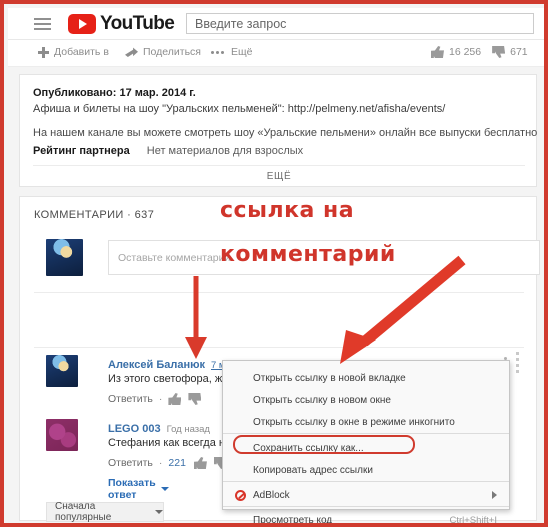 The height and width of the screenshot is (527, 548). I want to click on menu-item-open-new-tab: Открыть ссылку в новой вкладке, so click(366, 378).